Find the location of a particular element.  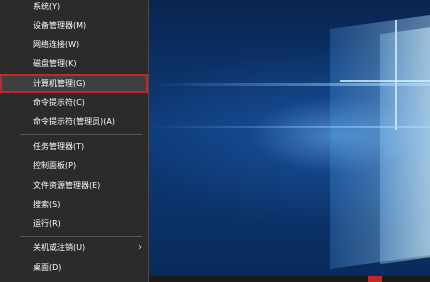

menu-item-run: 运行(R) is located at coordinates (74, 223).